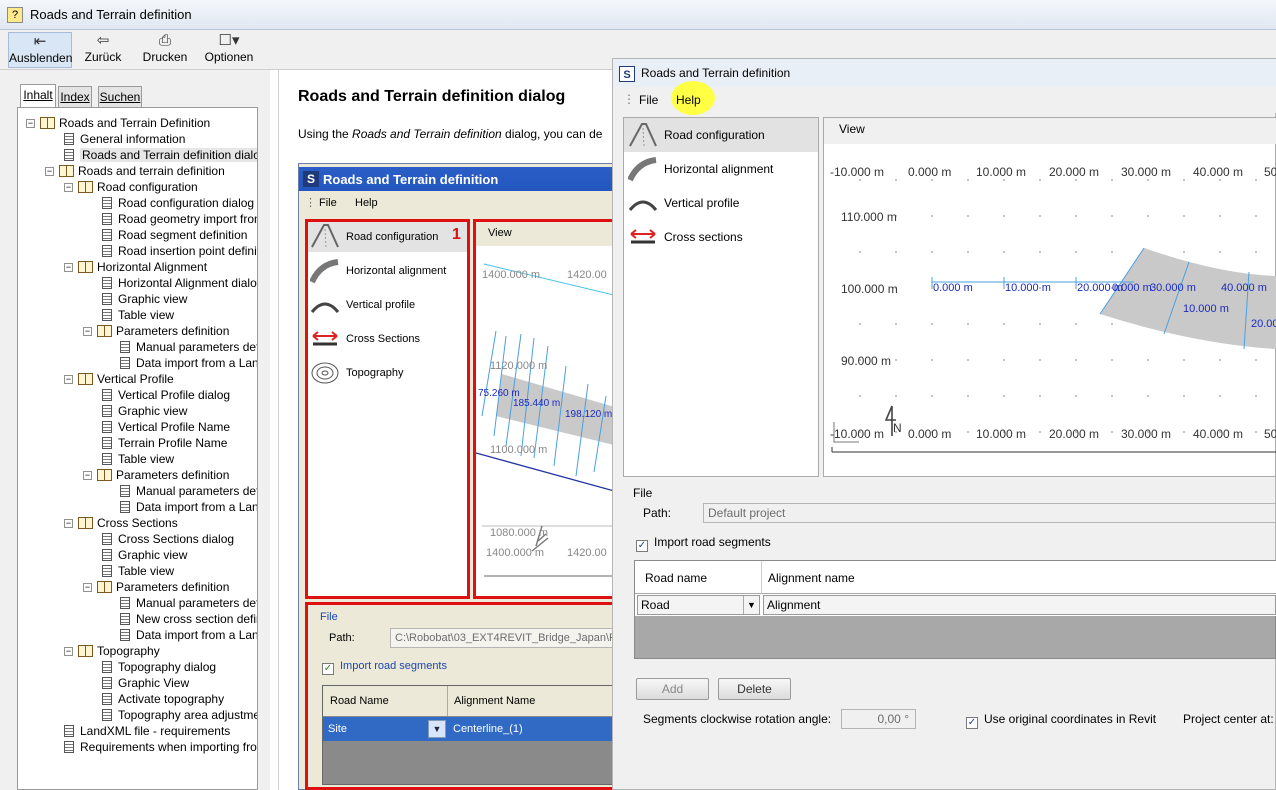 This screenshot has width=1276, height=790. Describe the element at coordinates (751, 605) in the screenshot. I see `chevron-down-icon: ▼` at that location.